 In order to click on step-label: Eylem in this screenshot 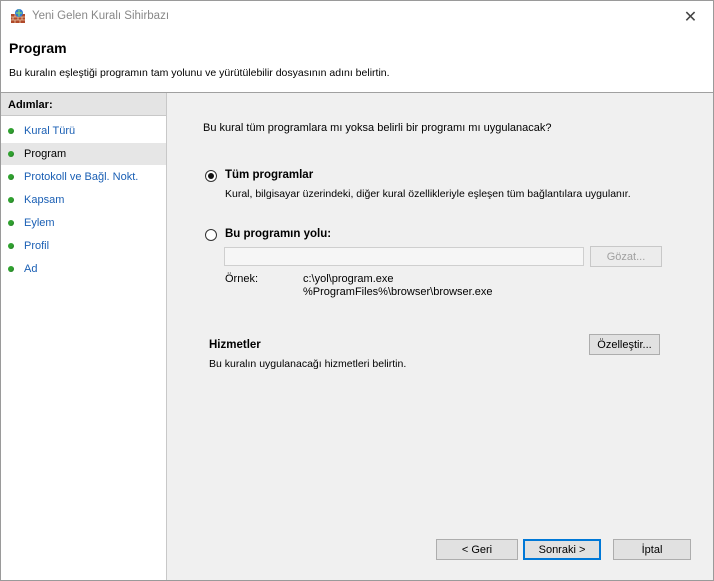, I will do `click(39, 223)`.